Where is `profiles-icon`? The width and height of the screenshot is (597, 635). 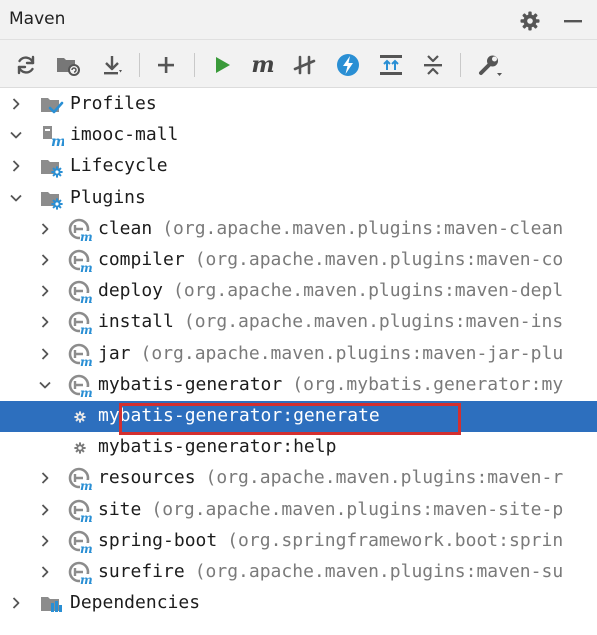
profiles-icon is located at coordinates (52, 105).